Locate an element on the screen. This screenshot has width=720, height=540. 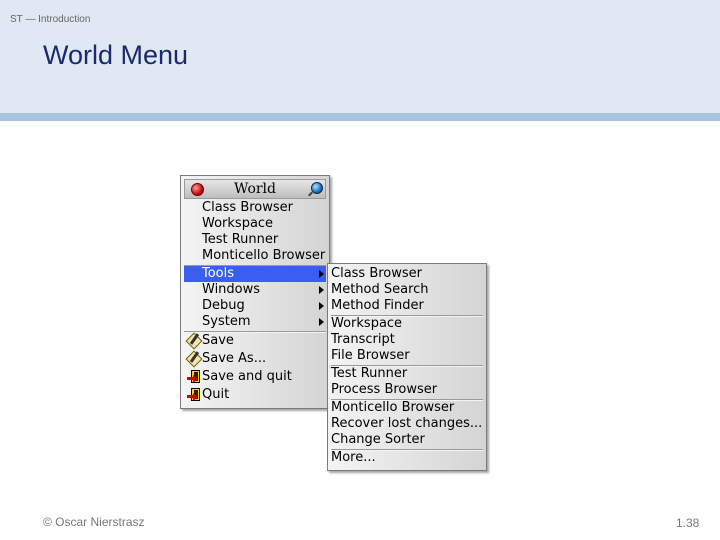
world-menu-item-save-and-quit: Save and quit is located at coordinates (255, 377).